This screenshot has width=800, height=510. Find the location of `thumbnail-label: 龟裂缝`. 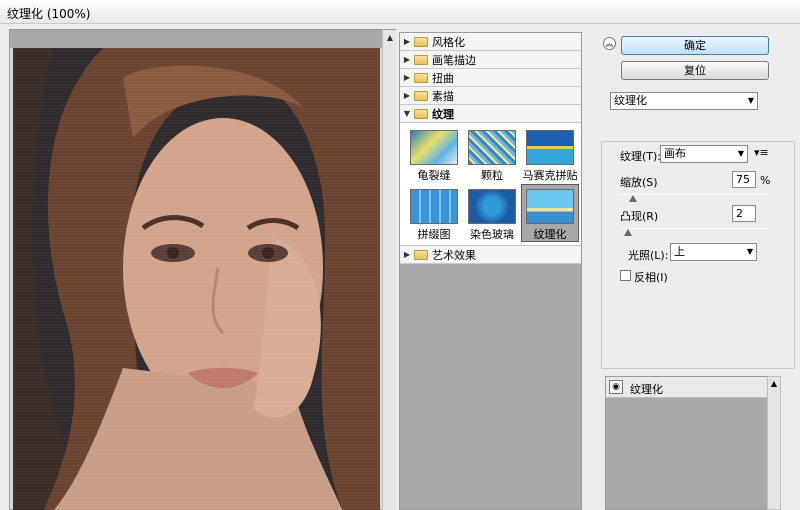

thumbnail-label: 龟裂缝 is located at coordinates (434, 175).